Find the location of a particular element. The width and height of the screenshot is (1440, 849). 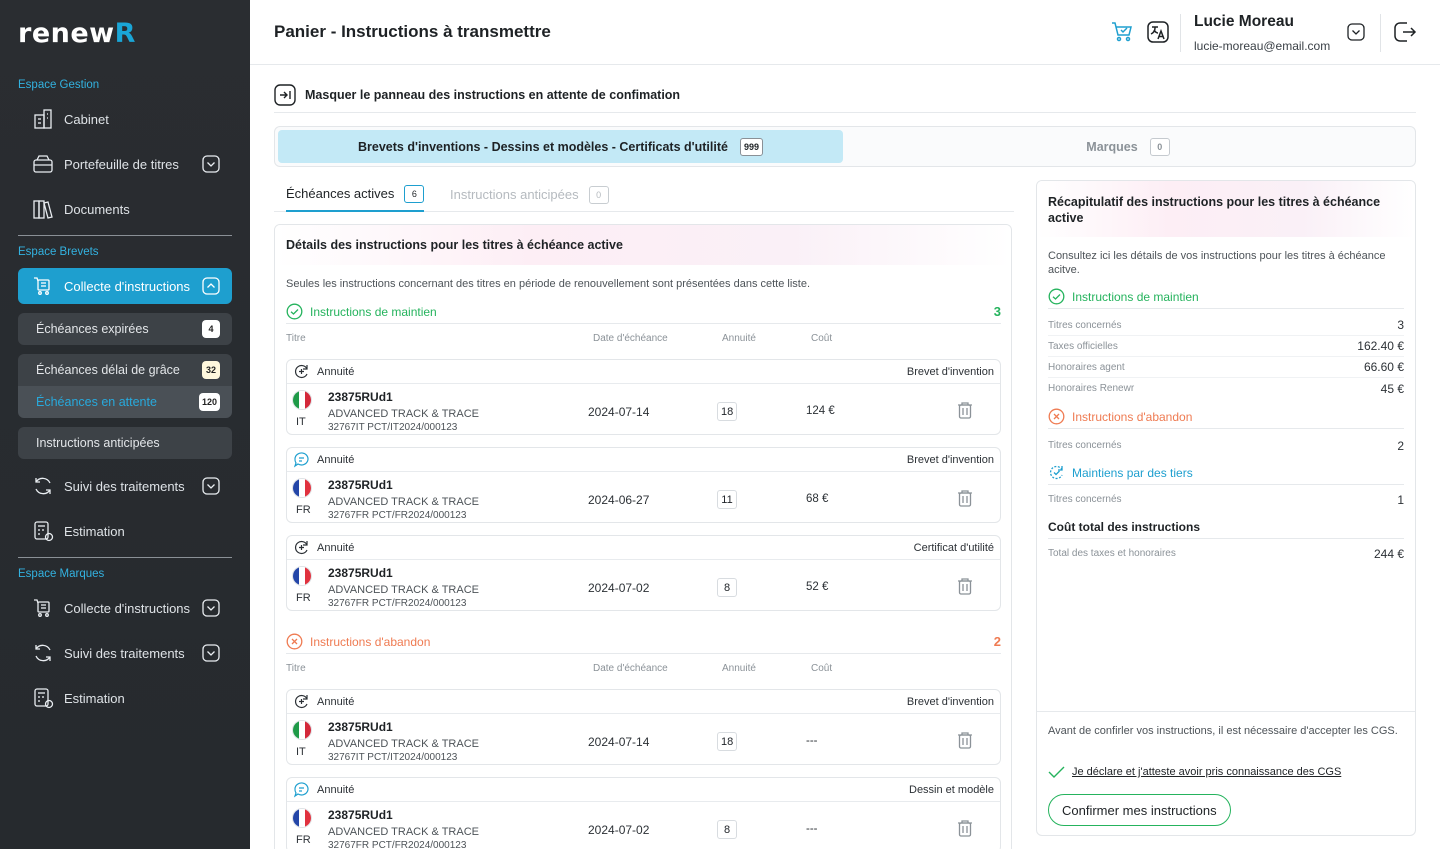

sidebar-sub-anticipees: Instructions anticipées is located at coordinates (125, 443).